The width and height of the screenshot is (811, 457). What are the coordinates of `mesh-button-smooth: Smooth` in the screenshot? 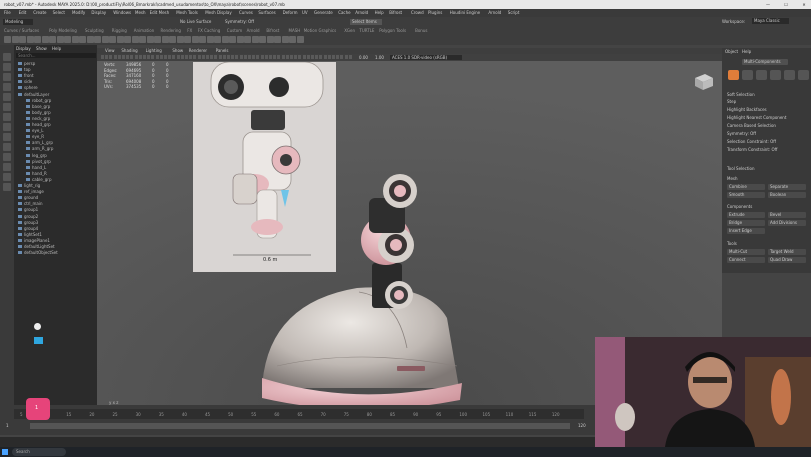 It's located at (746, 195).